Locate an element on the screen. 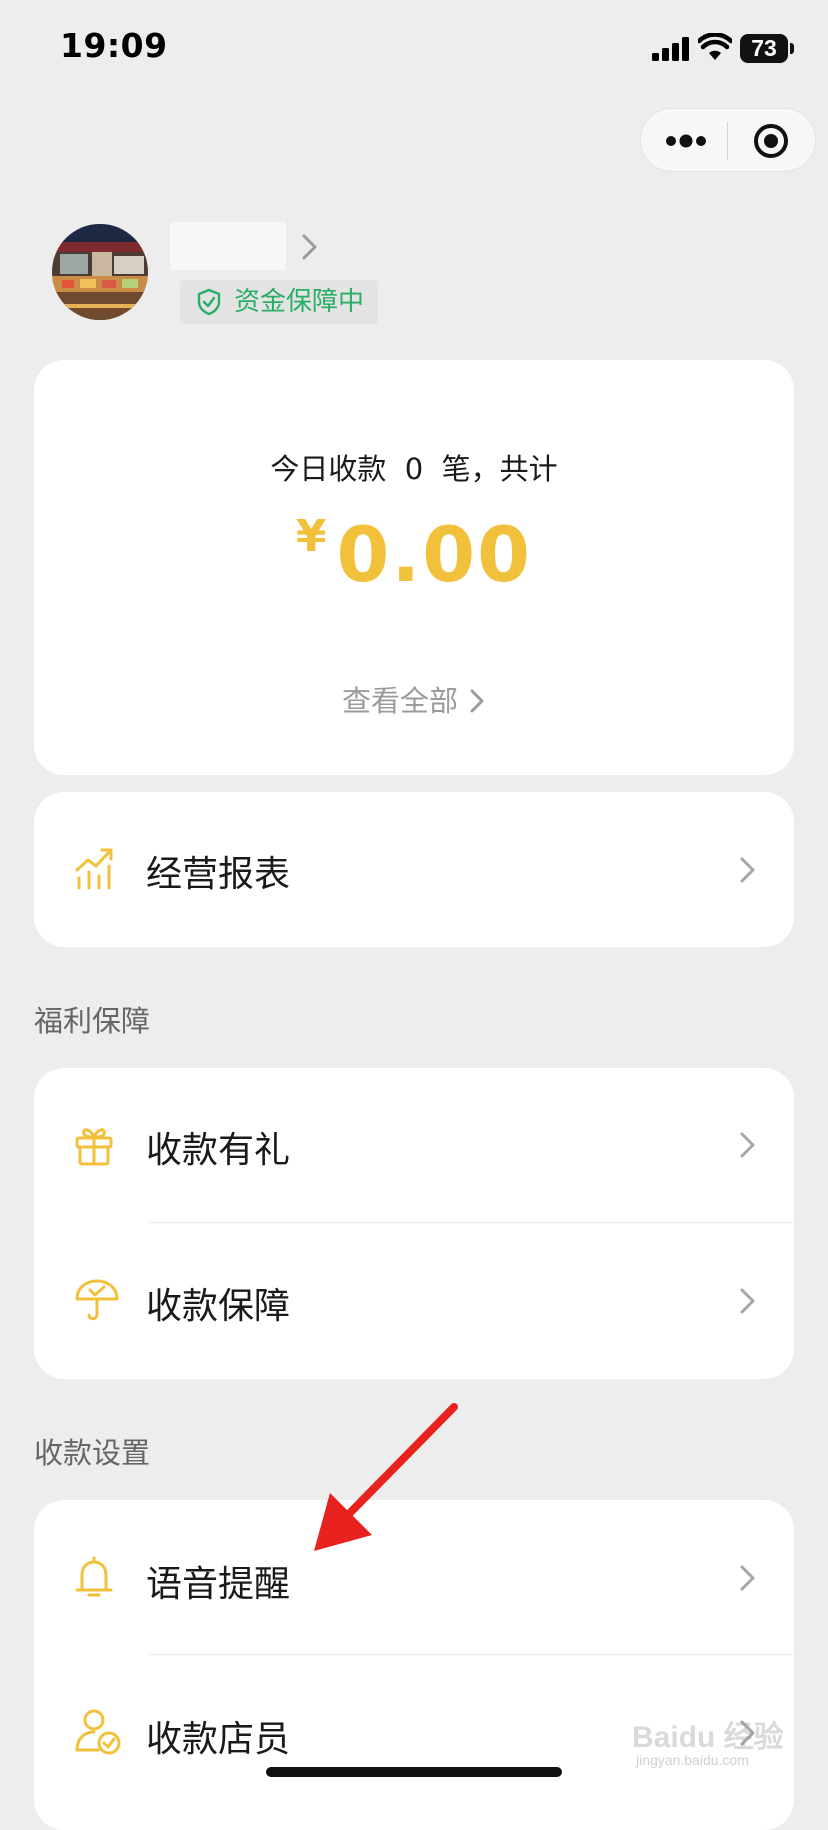 The width and height of the screenshot is (828, 1830). today-count-text: 今日收款 0 笔，共计 is located at coordinates (414, 469).